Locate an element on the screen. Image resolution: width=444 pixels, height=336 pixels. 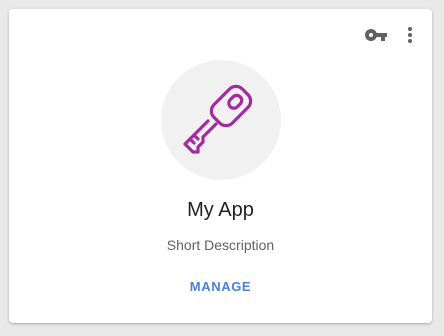
key-button is located at coordinates (376, 35).